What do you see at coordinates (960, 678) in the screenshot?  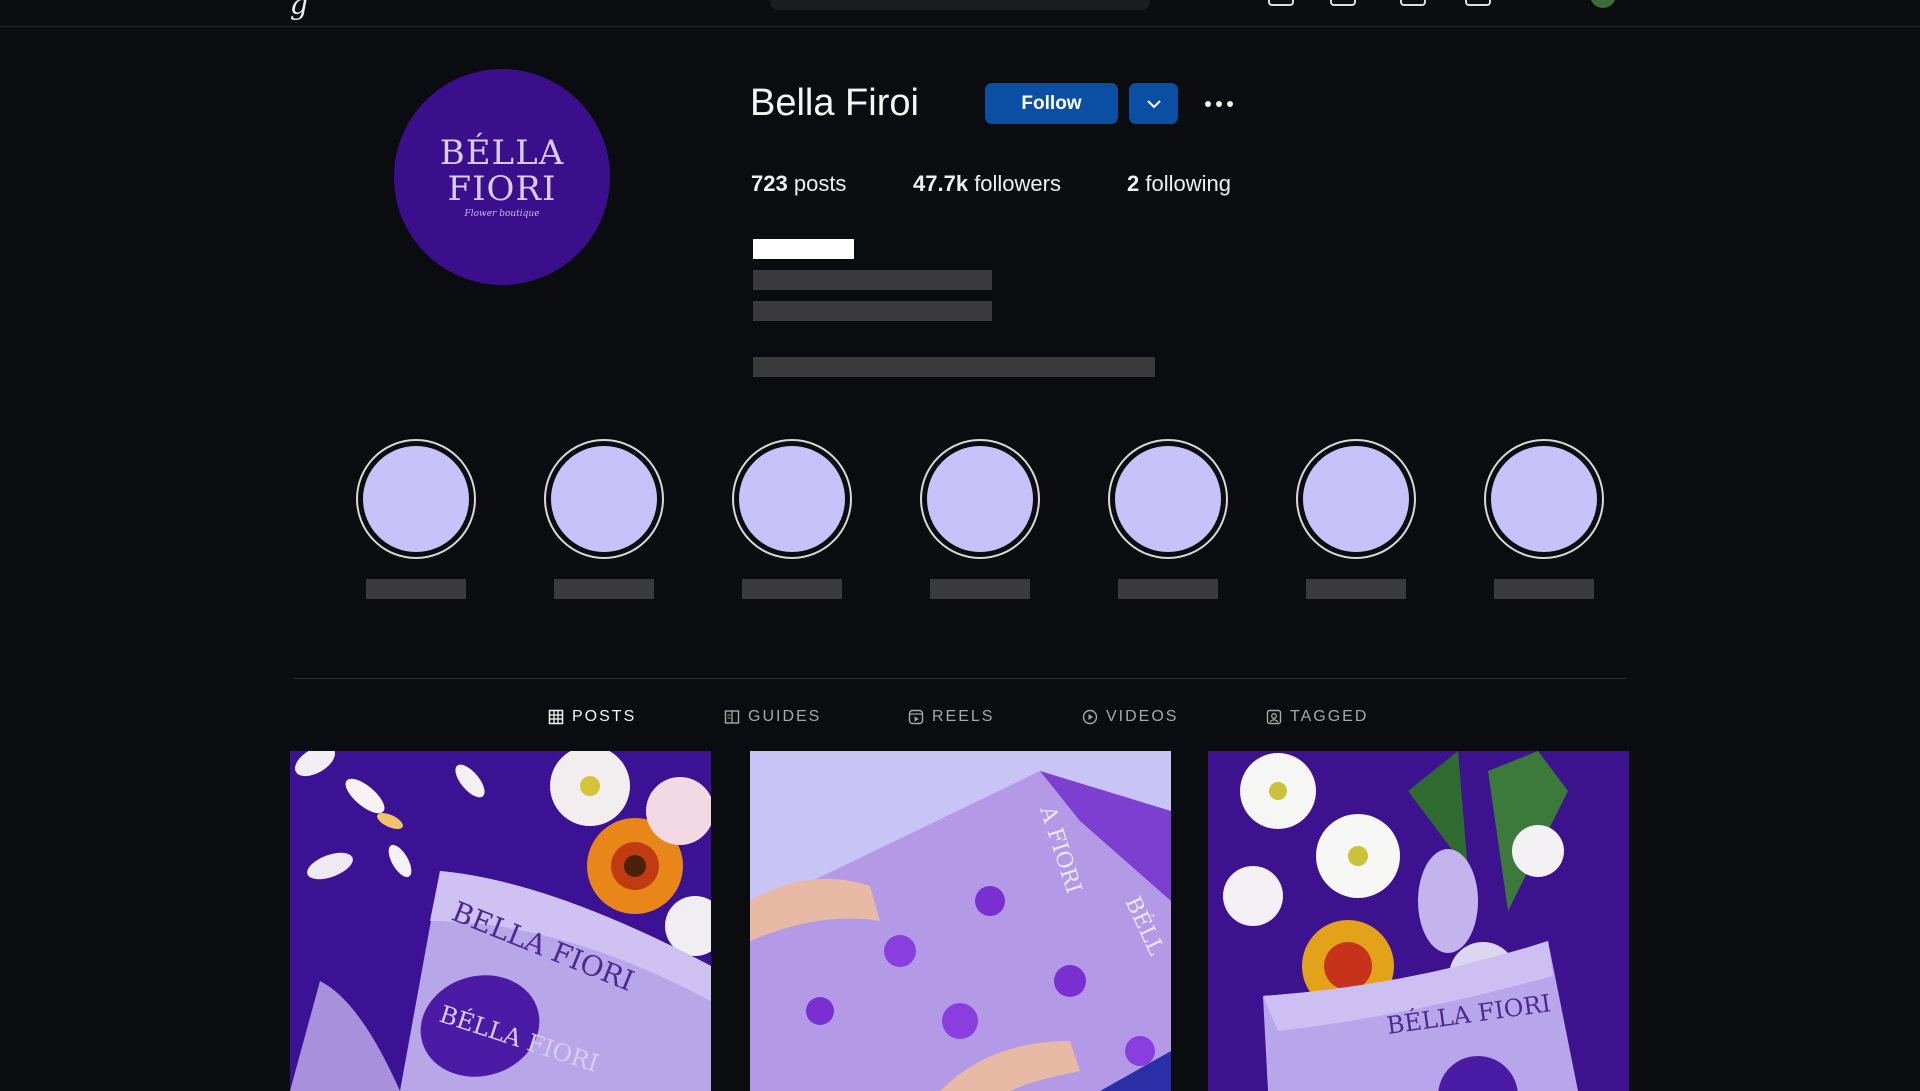 I see `tabs-divider` at bounding box center [960, 678].